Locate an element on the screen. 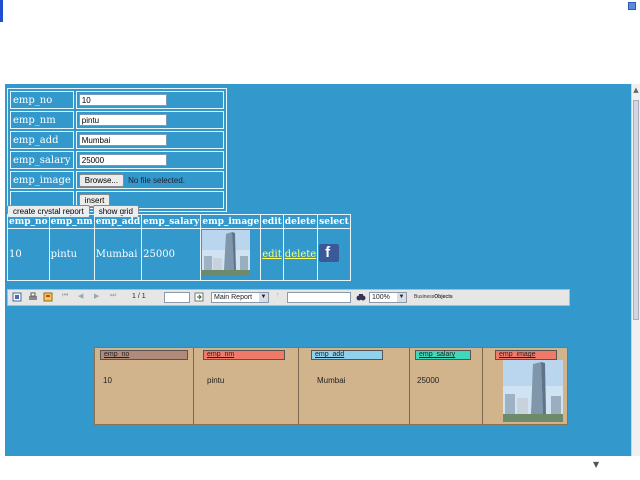 This screenshot has height=480, width=640. binoculars-search-icon is located at coordinates (361, 297).